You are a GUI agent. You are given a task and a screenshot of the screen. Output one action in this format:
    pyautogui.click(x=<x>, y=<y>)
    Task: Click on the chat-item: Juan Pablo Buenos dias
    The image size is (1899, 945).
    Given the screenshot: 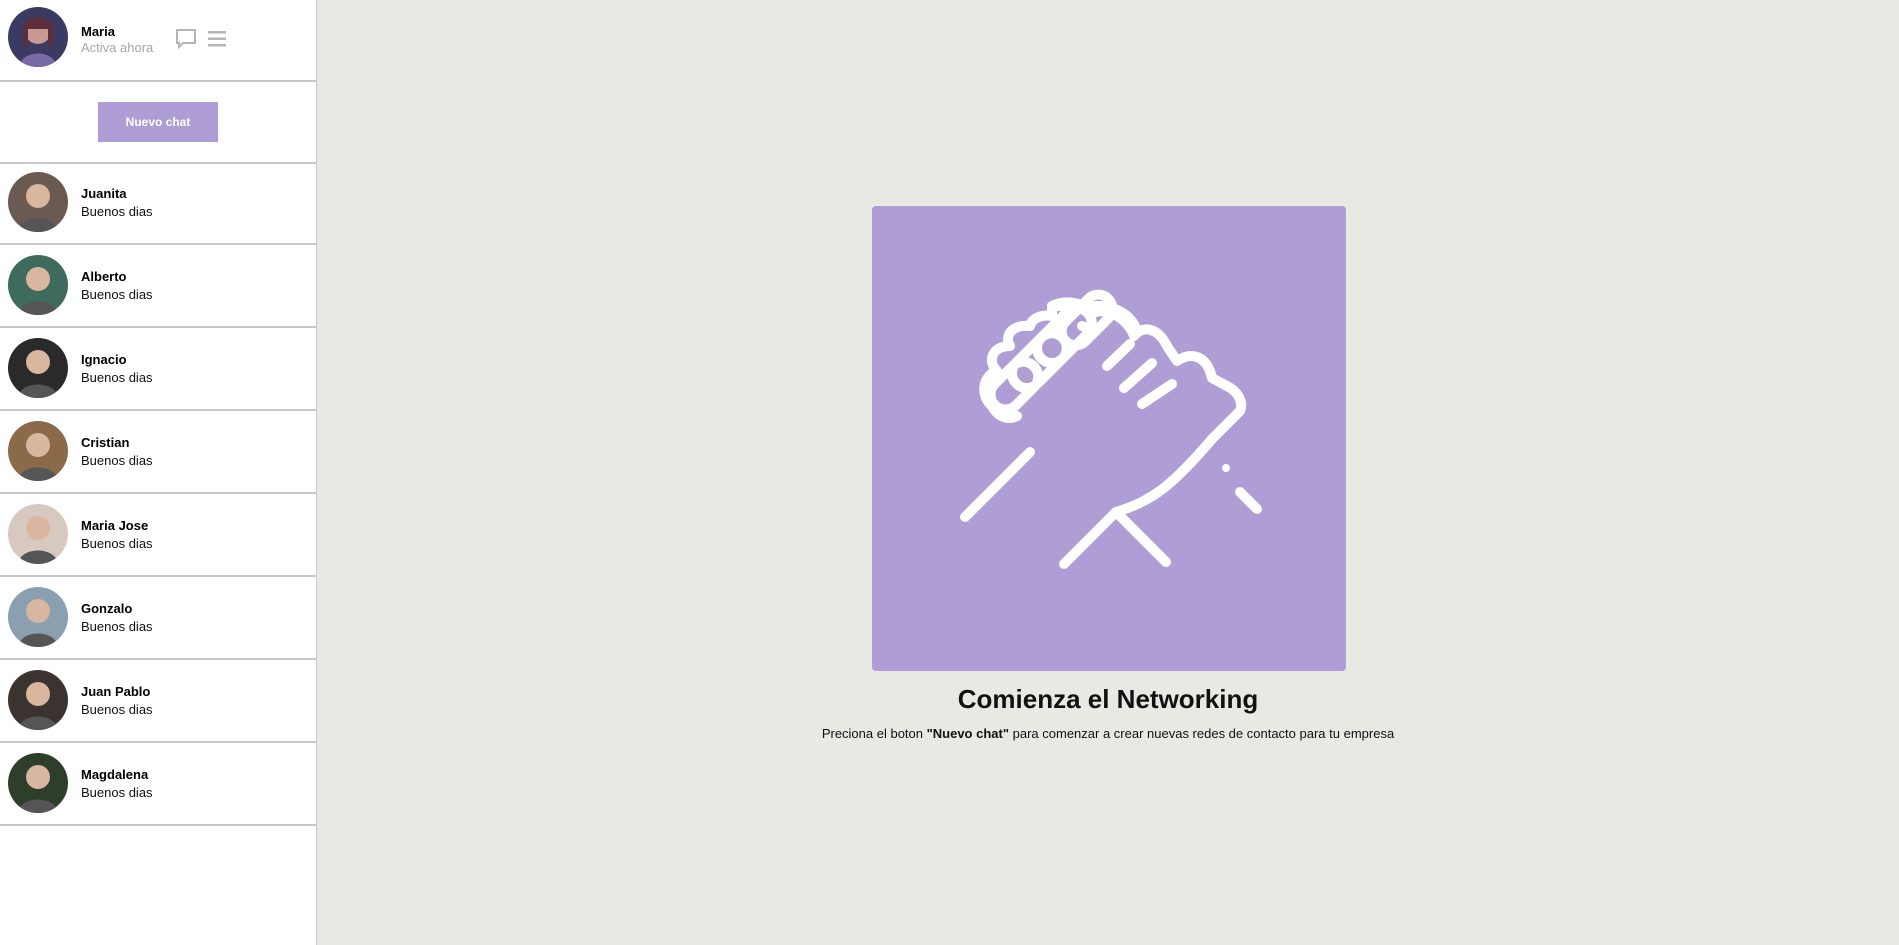 What is the action you would take?
    pyautogui.click(x=158, y=701)
    